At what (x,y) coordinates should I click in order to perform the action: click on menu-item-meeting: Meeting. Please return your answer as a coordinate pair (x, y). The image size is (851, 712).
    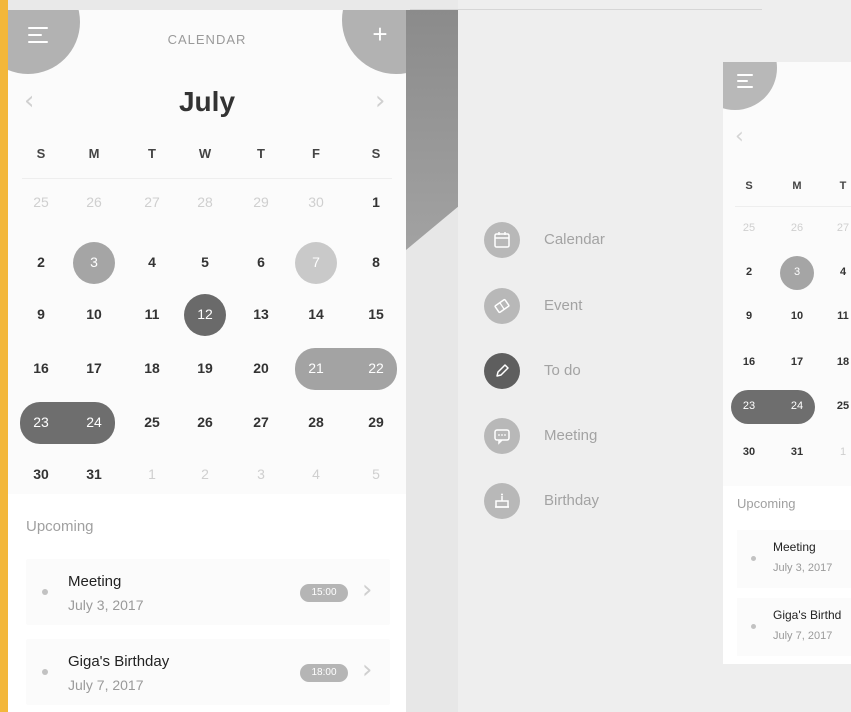
    Looking at the image, I should click on (564, 436).